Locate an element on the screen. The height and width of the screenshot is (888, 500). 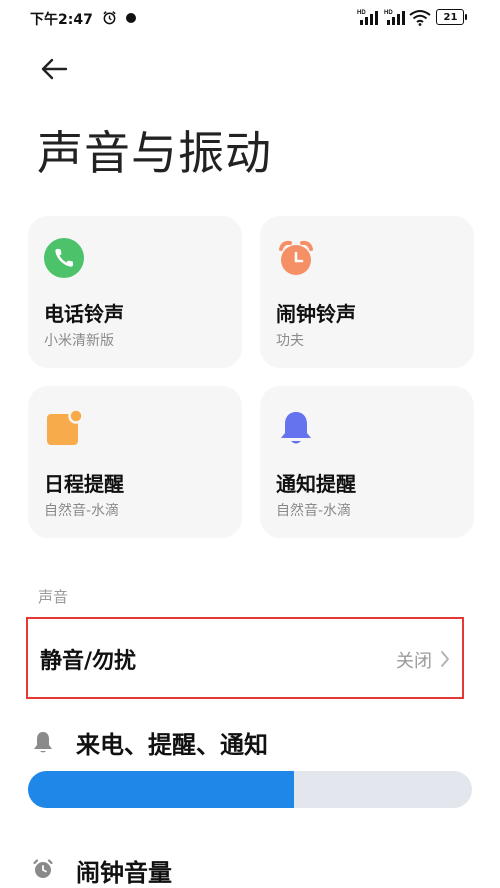
mute-dnd-label: 静音/勿扰 is located at coordinates (88, 661).